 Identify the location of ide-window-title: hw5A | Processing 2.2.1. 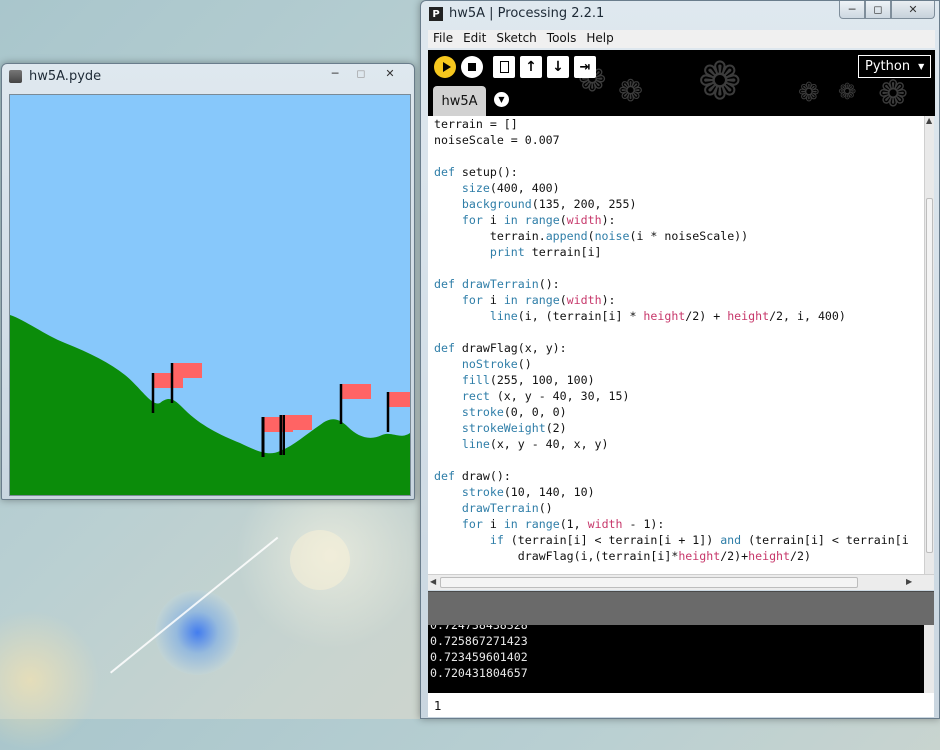
(527, 13).